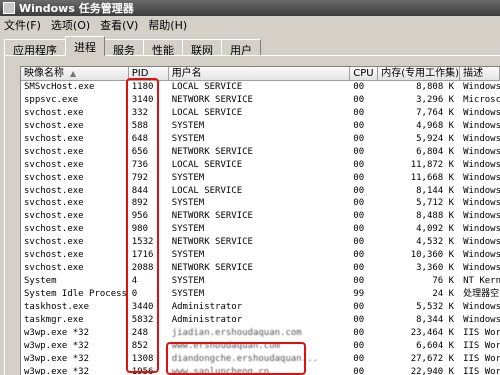  I want to click on cell-pid: 5832, so click(142, 319).